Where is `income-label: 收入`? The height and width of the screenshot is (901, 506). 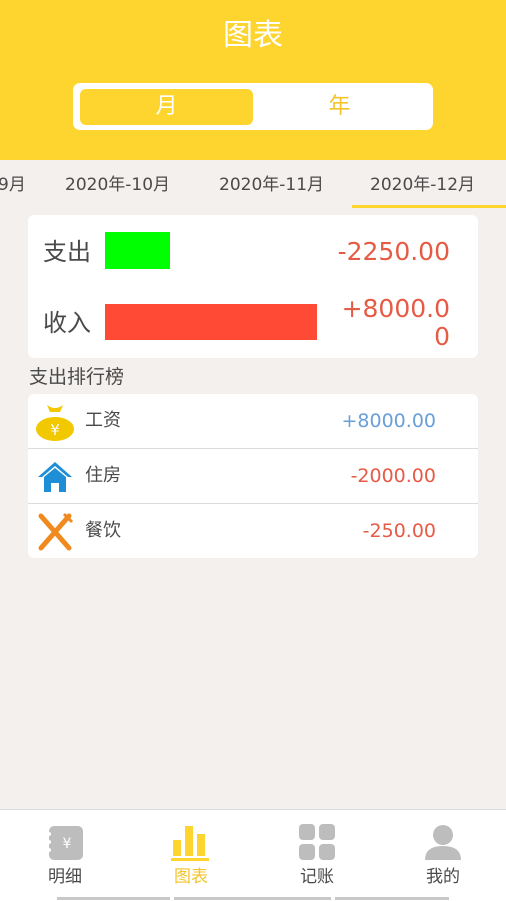
income-label: 收入 is located at coordinates (67, 323).